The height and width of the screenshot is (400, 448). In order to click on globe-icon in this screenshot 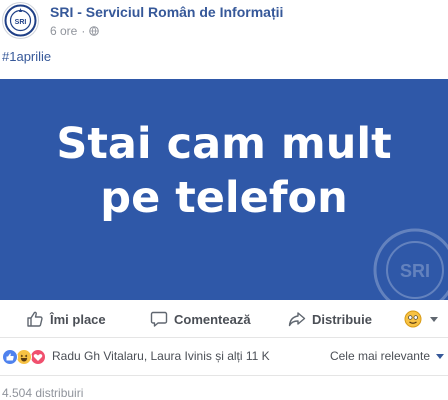, I will do `click(94, 31)`.